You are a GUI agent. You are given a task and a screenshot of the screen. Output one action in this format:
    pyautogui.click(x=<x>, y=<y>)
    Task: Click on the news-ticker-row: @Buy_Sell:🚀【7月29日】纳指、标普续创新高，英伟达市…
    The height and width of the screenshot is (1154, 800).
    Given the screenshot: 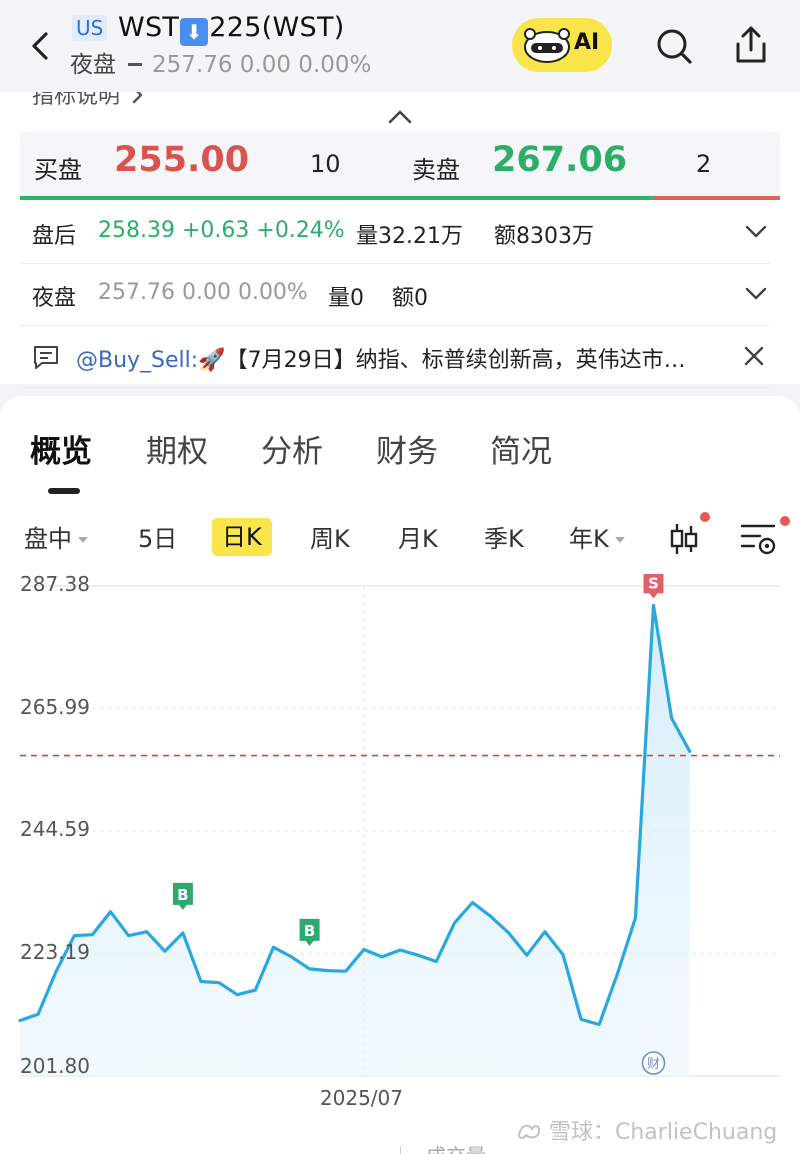 What is the action you would take?
    pyautogui.click(x=395, y=357)
    